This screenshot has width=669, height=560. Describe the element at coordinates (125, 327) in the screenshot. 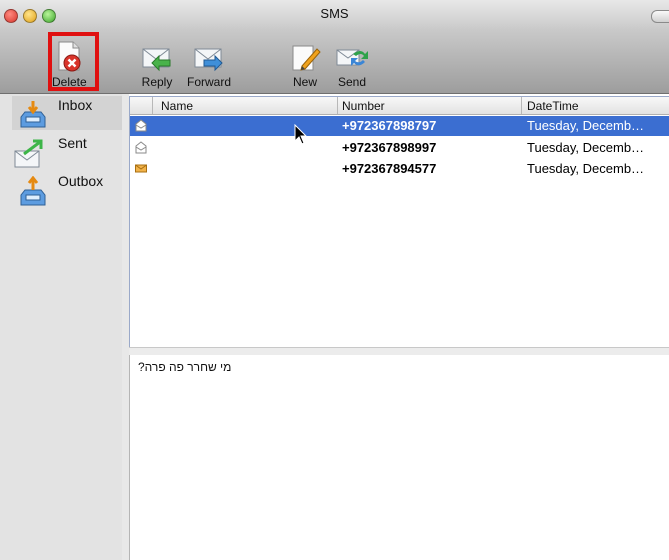

I see `sidebar-splitter` at that location.